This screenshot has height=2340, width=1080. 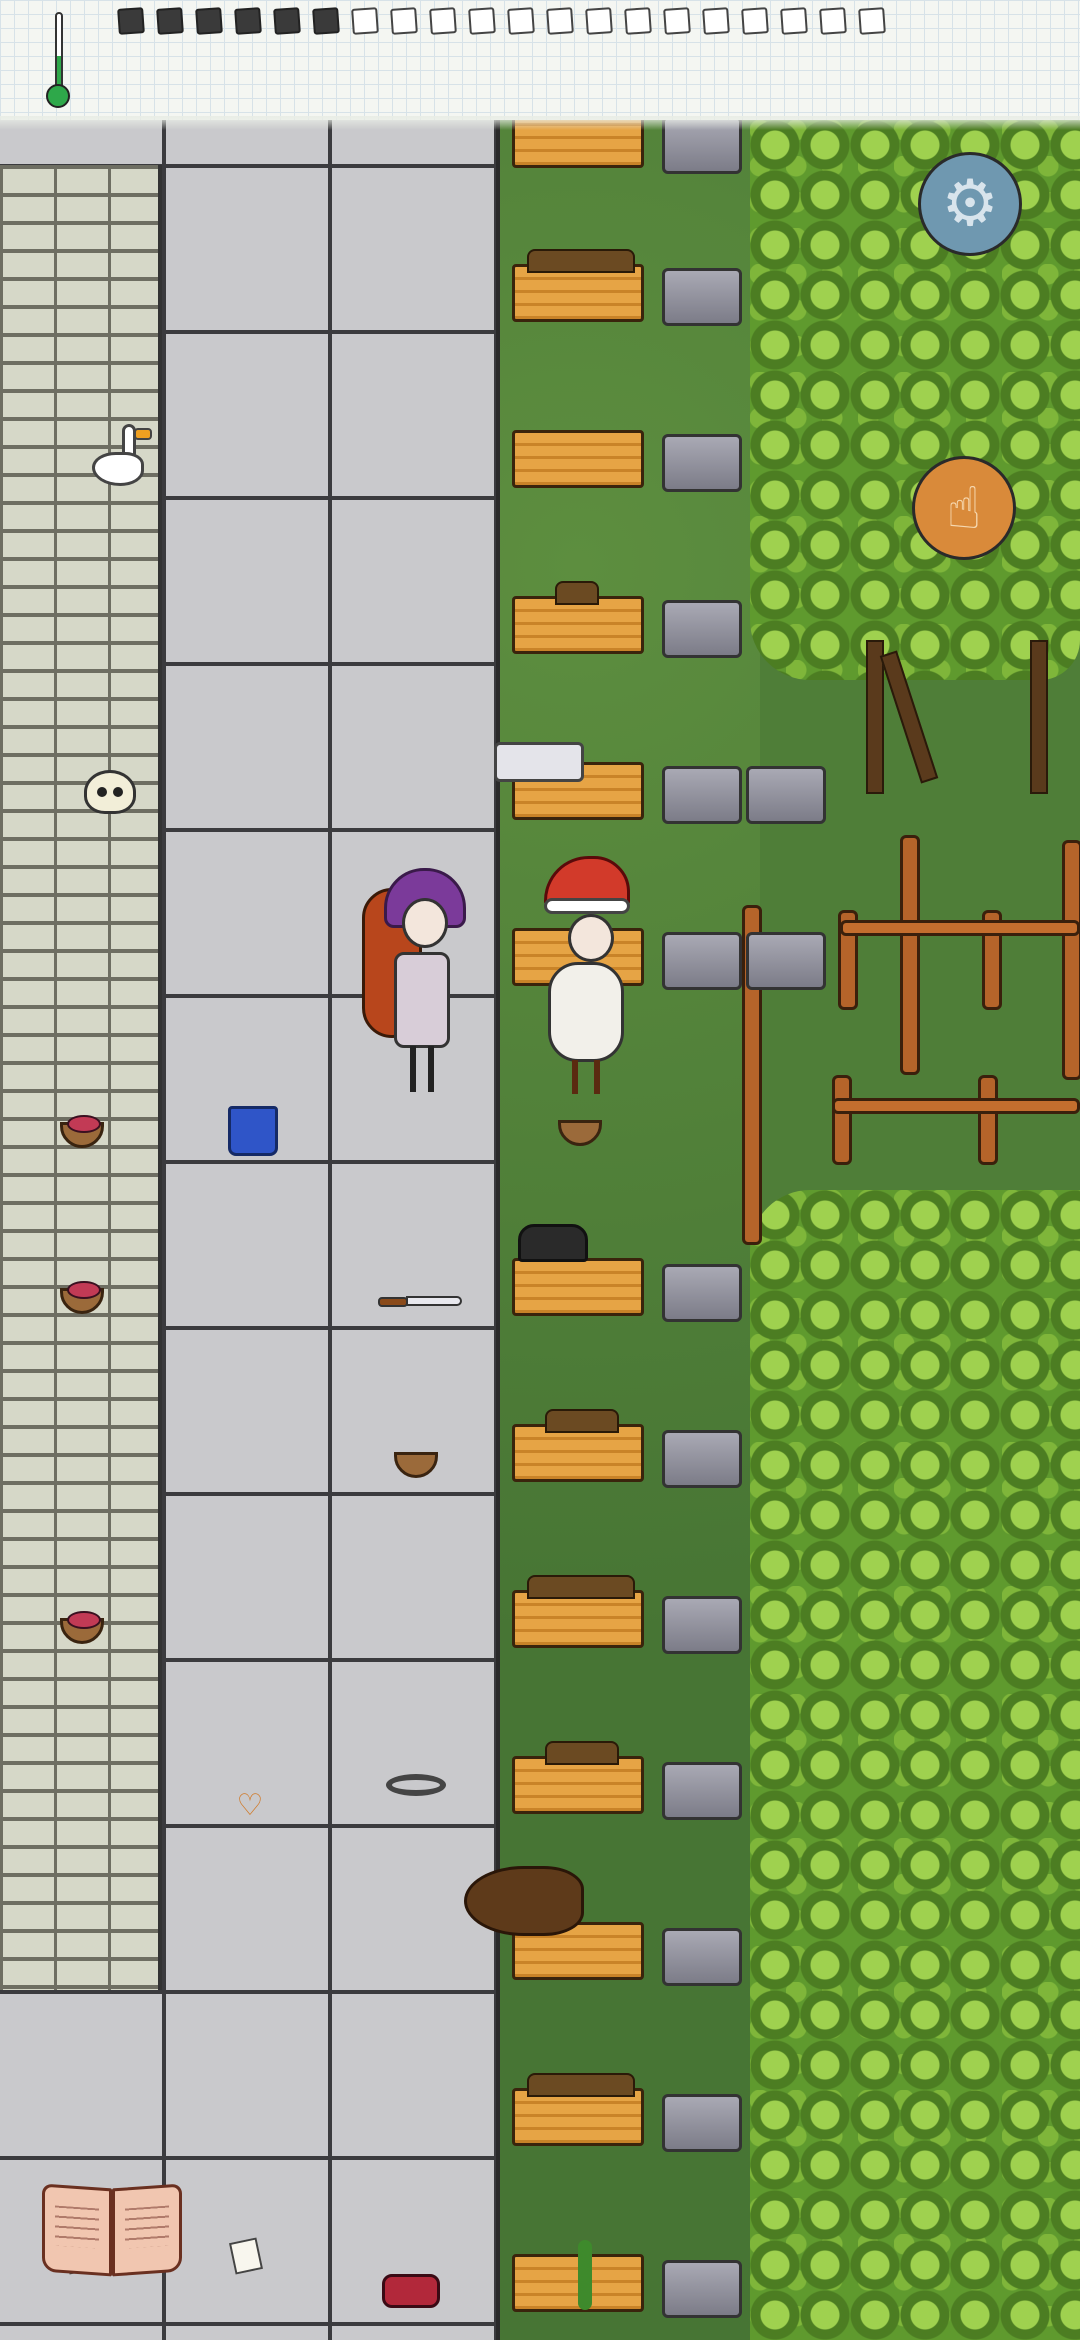 I want to click on red-rope, so click(x=411, y=2291).